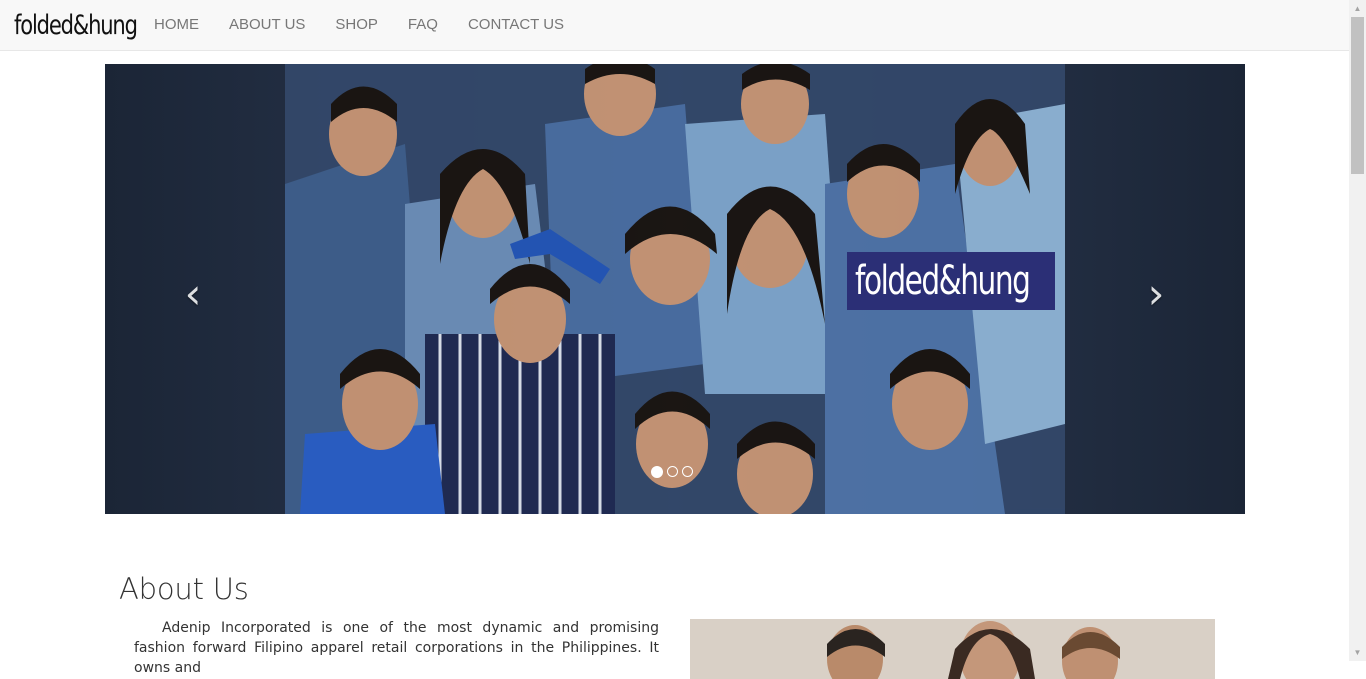 The height and width of the screenshot is (679, 1366). I want to click on nav-about-us: ABOUT US, so click(267, 25).